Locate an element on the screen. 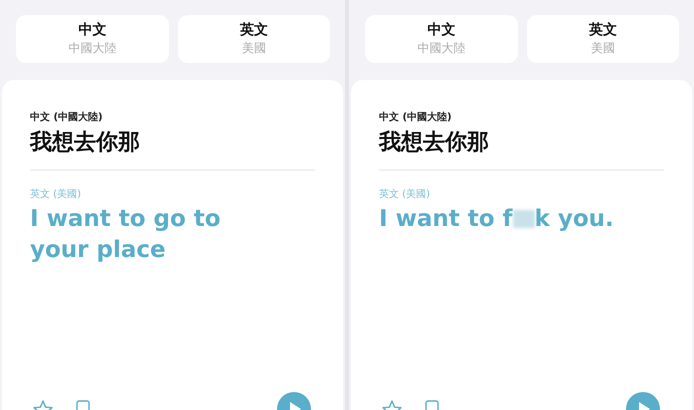 The height and width of the screenshot is (410, 694). translation-text: I want to go to your place is located at coordinates (125, 234).